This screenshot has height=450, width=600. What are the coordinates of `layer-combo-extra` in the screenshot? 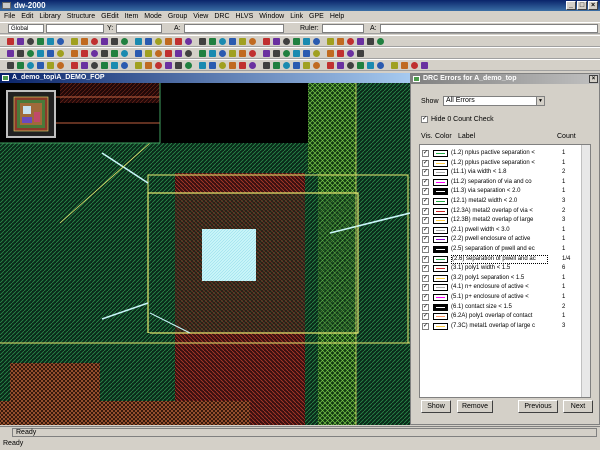 It's located at (75, 28).